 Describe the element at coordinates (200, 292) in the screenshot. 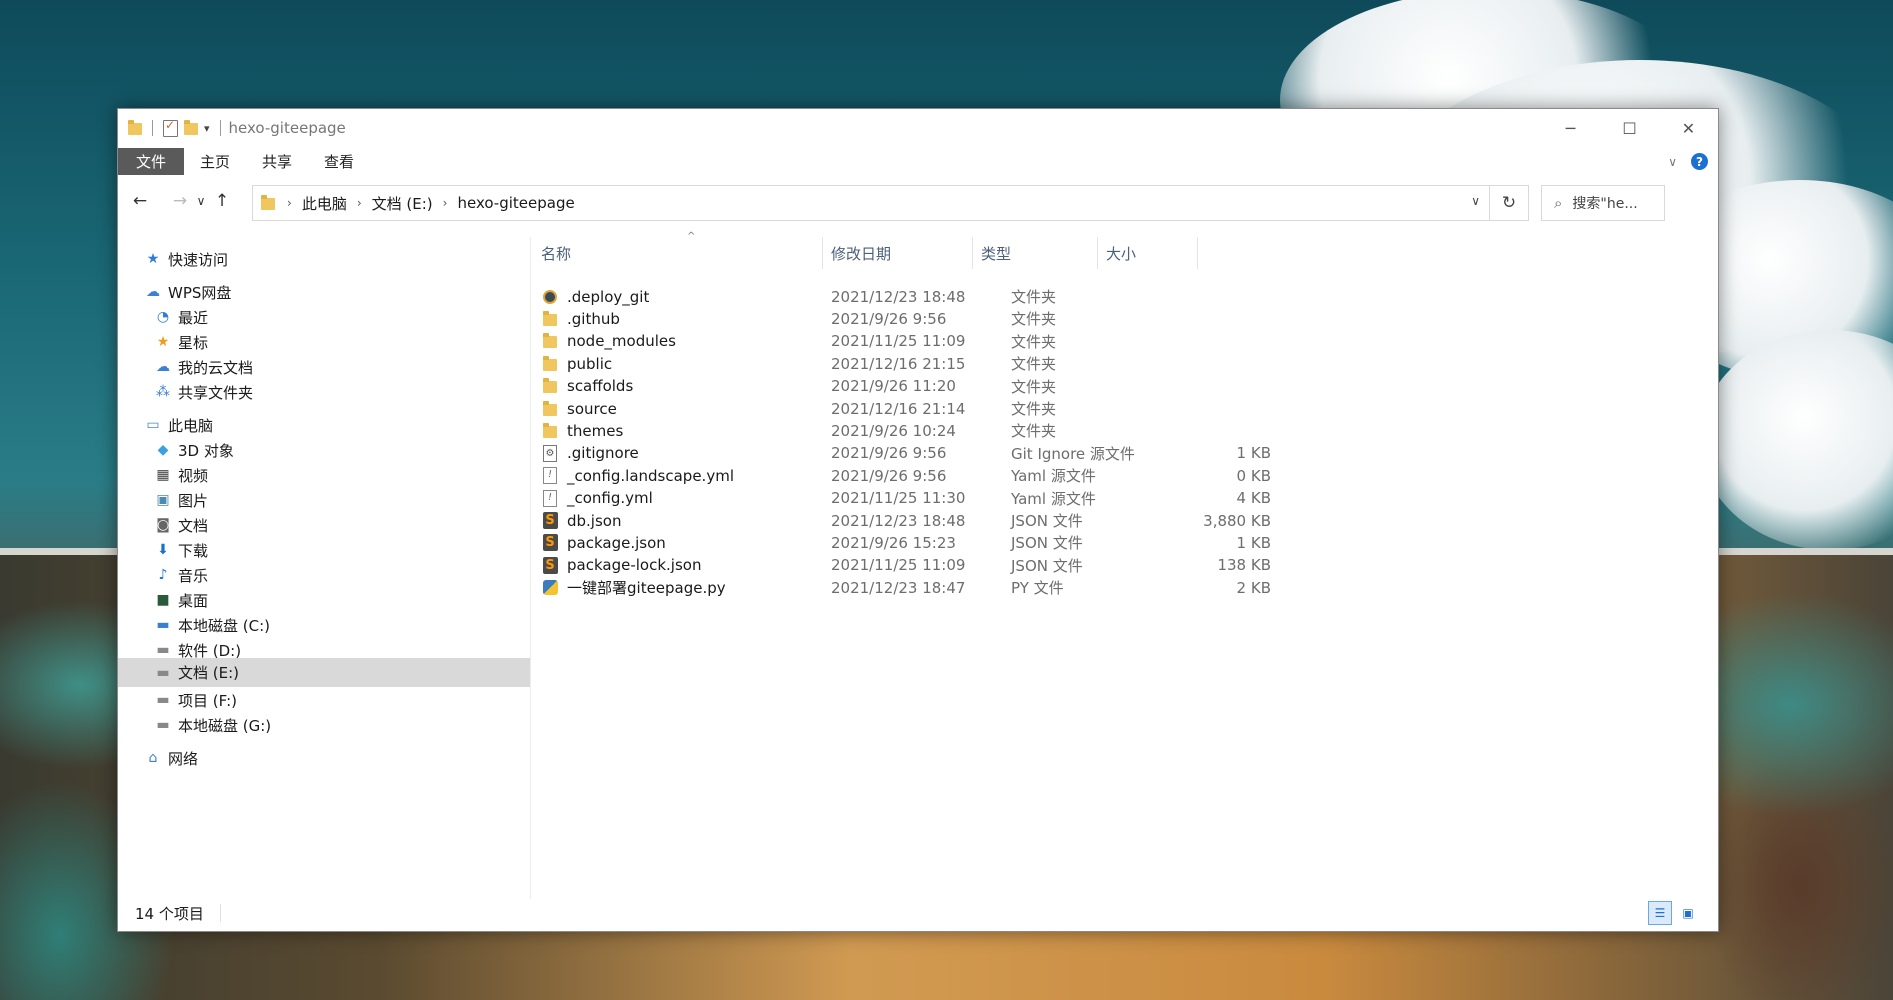

I see `sidebar-item-label: WPS网盘` at that location.